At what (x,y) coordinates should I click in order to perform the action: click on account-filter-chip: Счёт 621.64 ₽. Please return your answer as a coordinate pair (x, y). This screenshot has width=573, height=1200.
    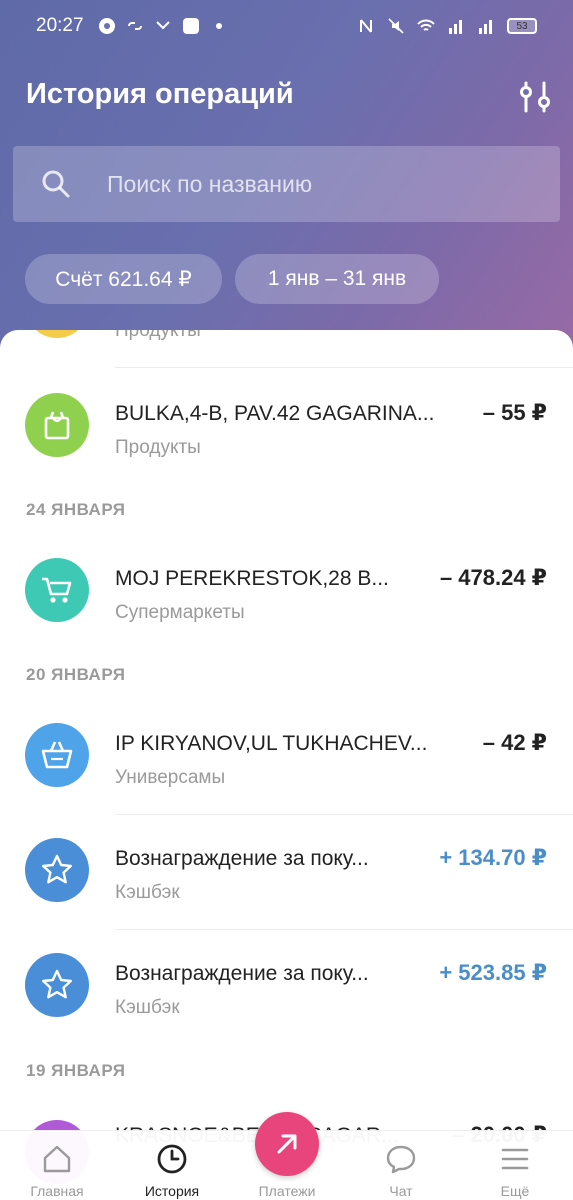
    Looking at the image, I should click on (123, 279).